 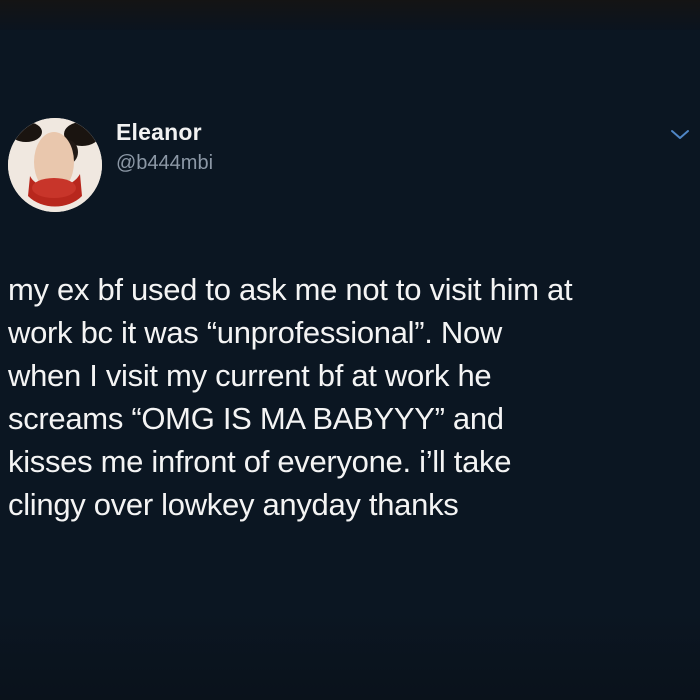 I want to click on tweet-menu-button, so click(x=680, y=134).